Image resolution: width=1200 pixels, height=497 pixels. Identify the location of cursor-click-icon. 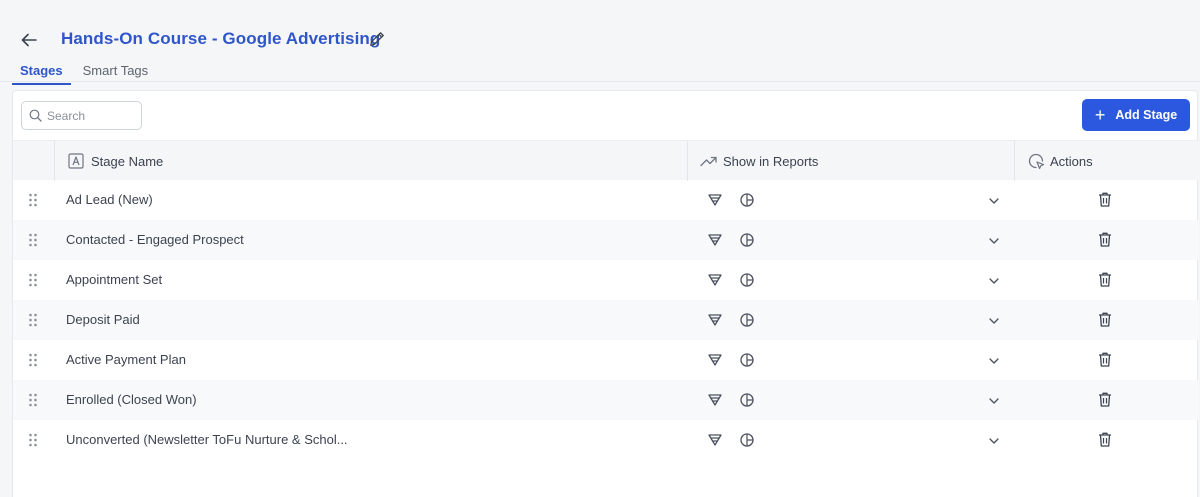
(1036, 161).